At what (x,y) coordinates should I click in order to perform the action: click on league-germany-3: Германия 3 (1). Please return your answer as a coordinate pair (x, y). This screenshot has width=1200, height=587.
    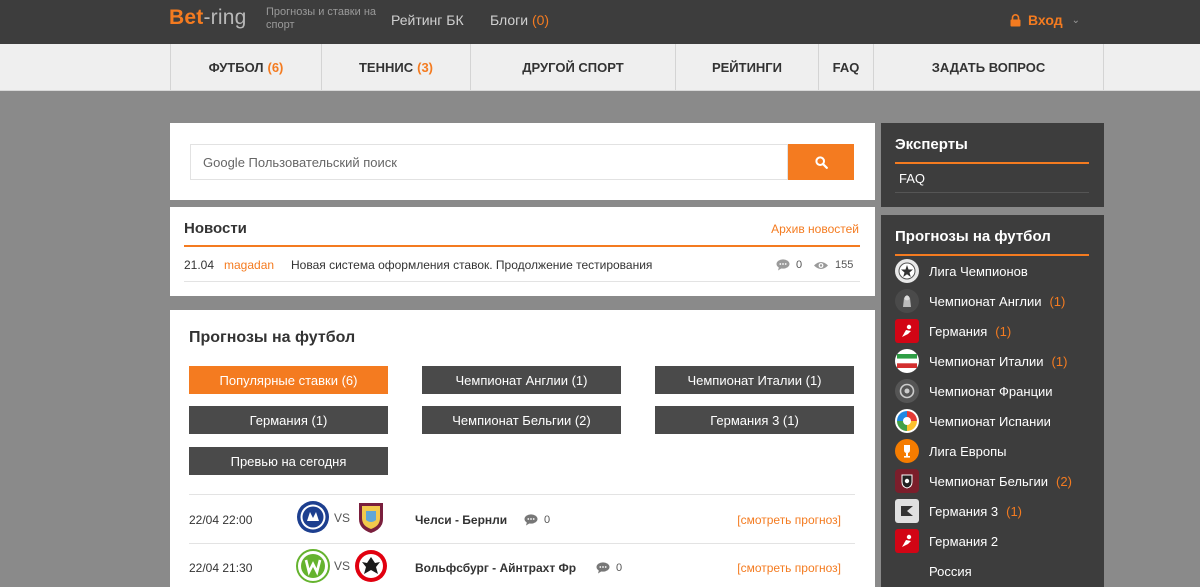
    Looking at the image, I should click on (999, 511).